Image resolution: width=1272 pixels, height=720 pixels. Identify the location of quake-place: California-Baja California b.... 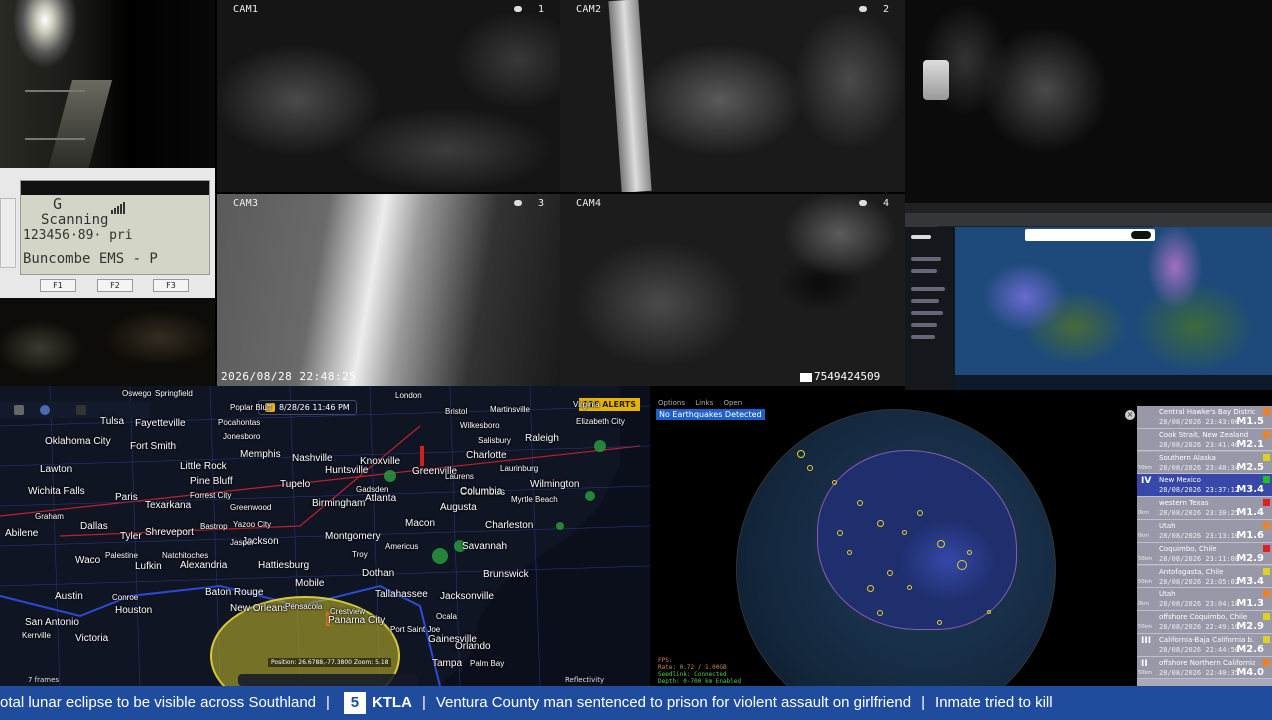
(1207, 640).